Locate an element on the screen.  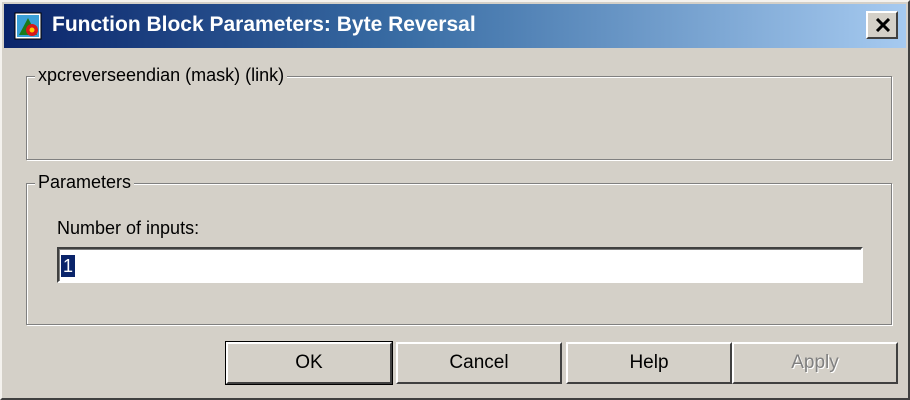
close-button is located at coordinates (882, 25).